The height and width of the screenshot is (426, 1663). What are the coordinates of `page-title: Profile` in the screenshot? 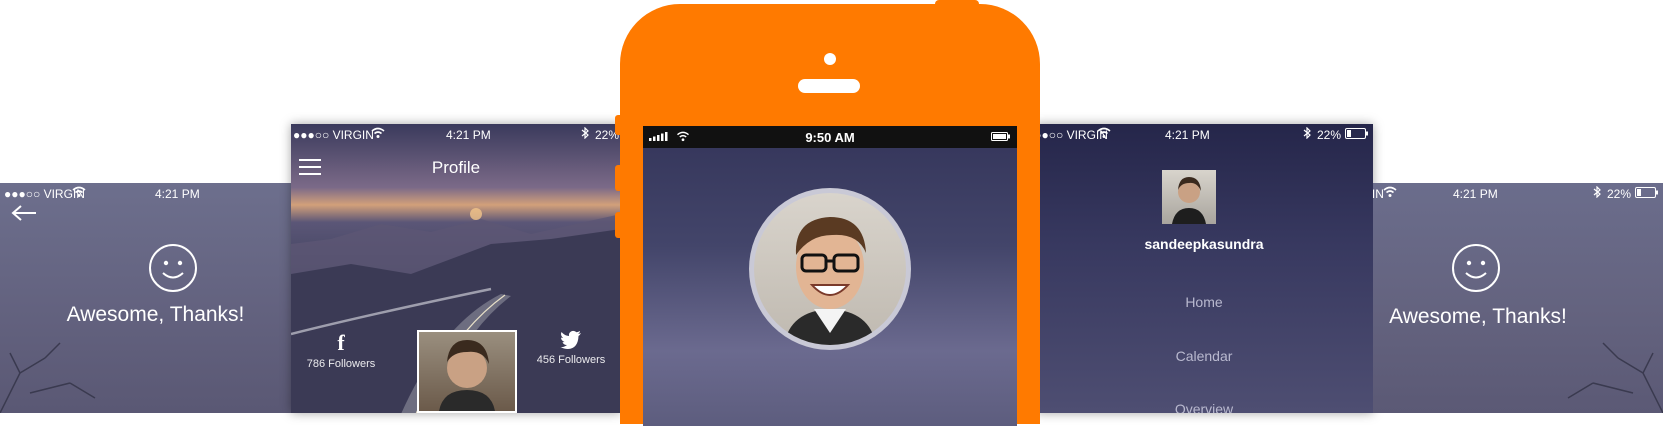 It's located at (456, 167).